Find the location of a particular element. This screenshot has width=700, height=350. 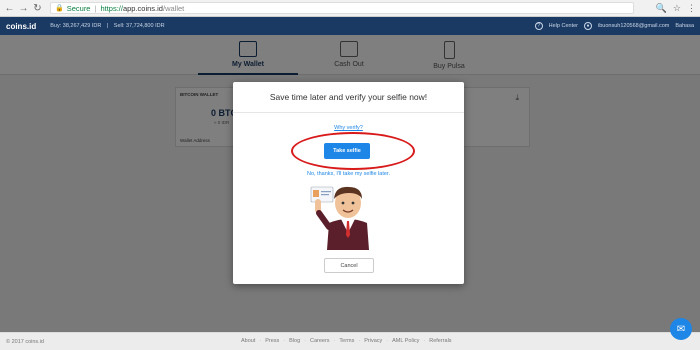

footer-link-about: About is located at coordinates (248, 341).